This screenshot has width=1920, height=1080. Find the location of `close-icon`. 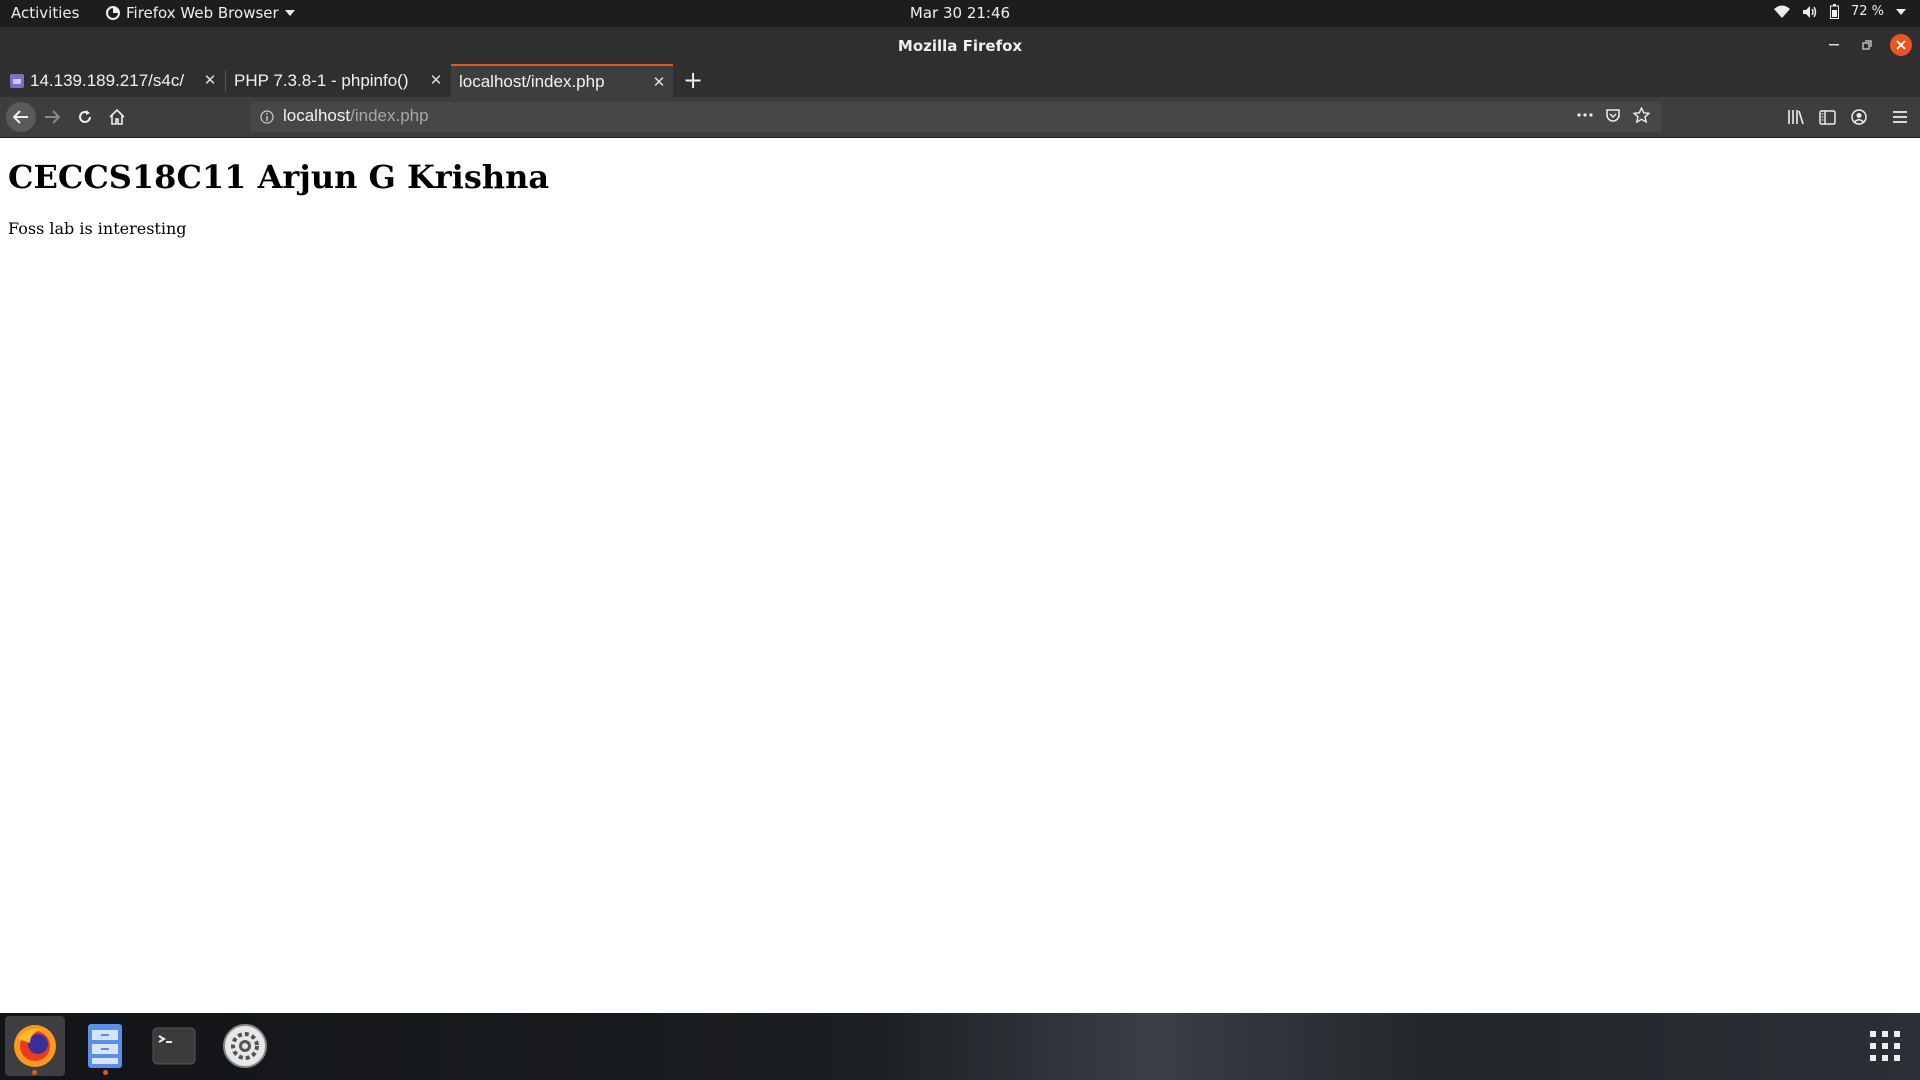

close-icon is located at coordinates (1901, 45).